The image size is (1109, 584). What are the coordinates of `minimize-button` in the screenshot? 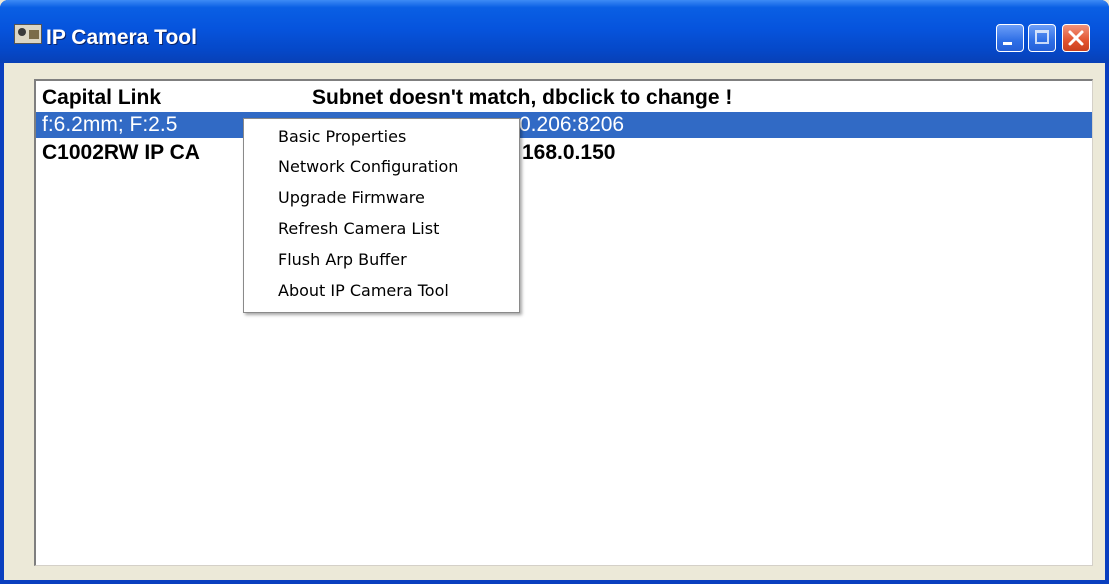 It's located at (1010, 38).